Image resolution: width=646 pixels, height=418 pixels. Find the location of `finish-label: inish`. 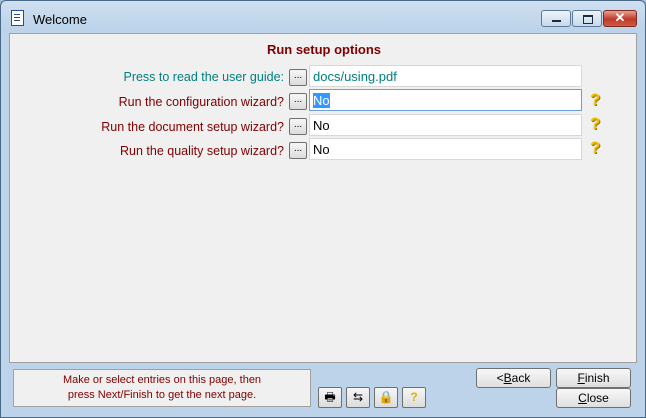

finish-label: inish is located at coordinates (597, 378).